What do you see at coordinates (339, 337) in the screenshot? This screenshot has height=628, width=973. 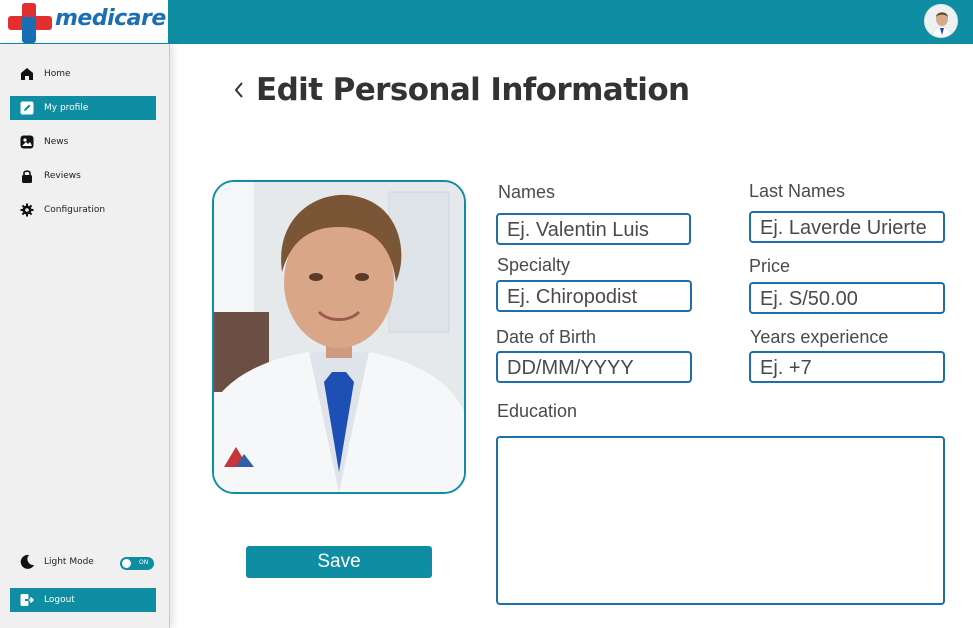 I see `profile-photo` at bounding box center [339, 337].